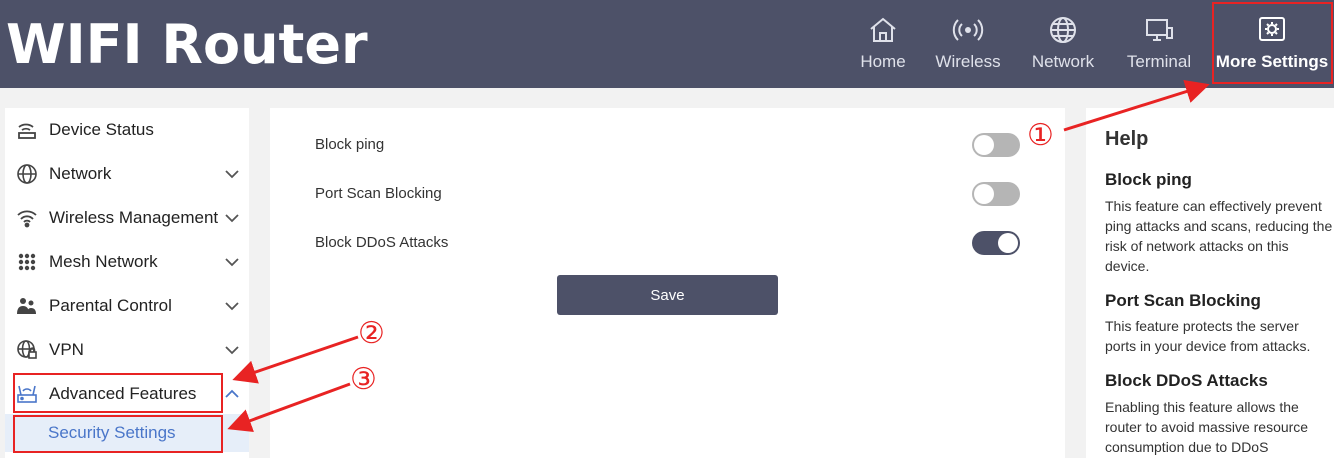  I want to click on arrow-to-security-settings, so click(289, 407).